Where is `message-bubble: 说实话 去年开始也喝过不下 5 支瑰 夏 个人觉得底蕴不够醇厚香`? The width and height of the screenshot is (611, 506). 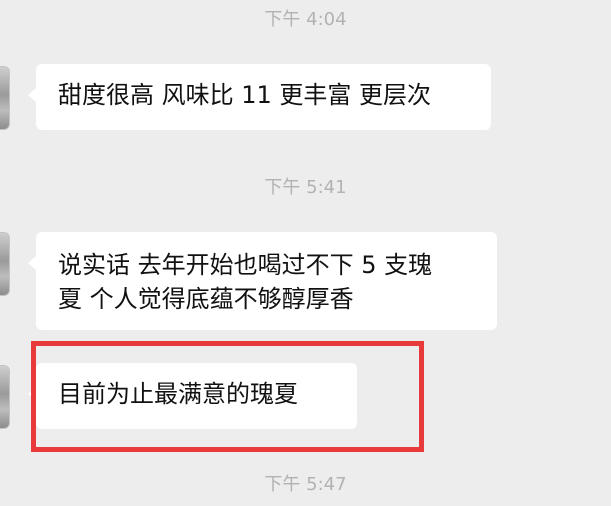
message-bubble: 说实话 去年开始也喝过不下 5 支瑰 夏 个人觉得底蕴不够醇厚香 is located at coordinates (262, 281).